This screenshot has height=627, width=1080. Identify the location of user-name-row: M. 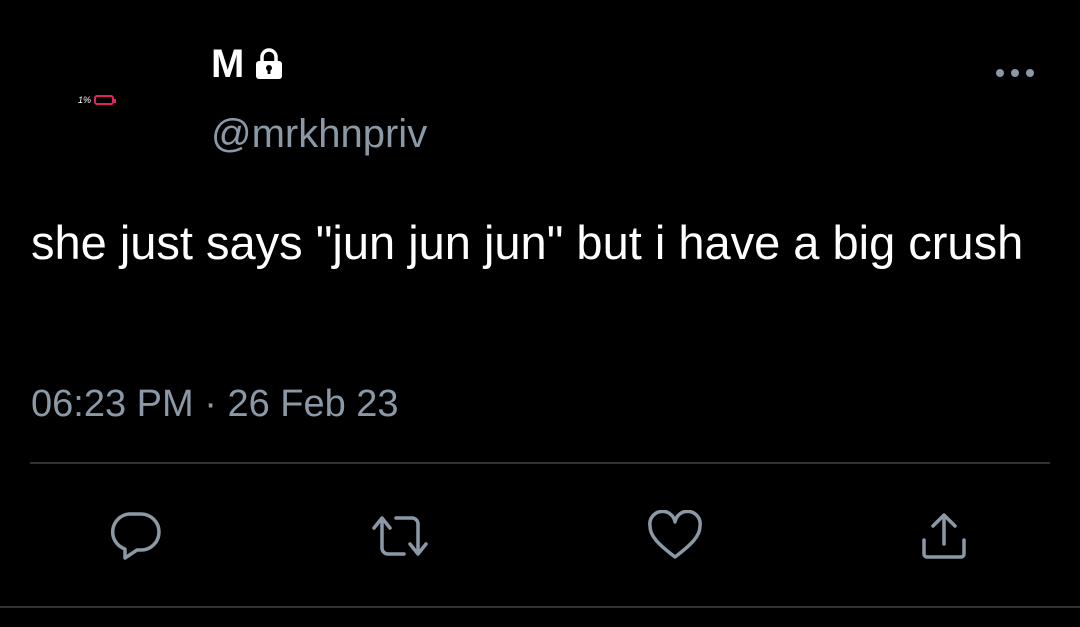
(248, 64).